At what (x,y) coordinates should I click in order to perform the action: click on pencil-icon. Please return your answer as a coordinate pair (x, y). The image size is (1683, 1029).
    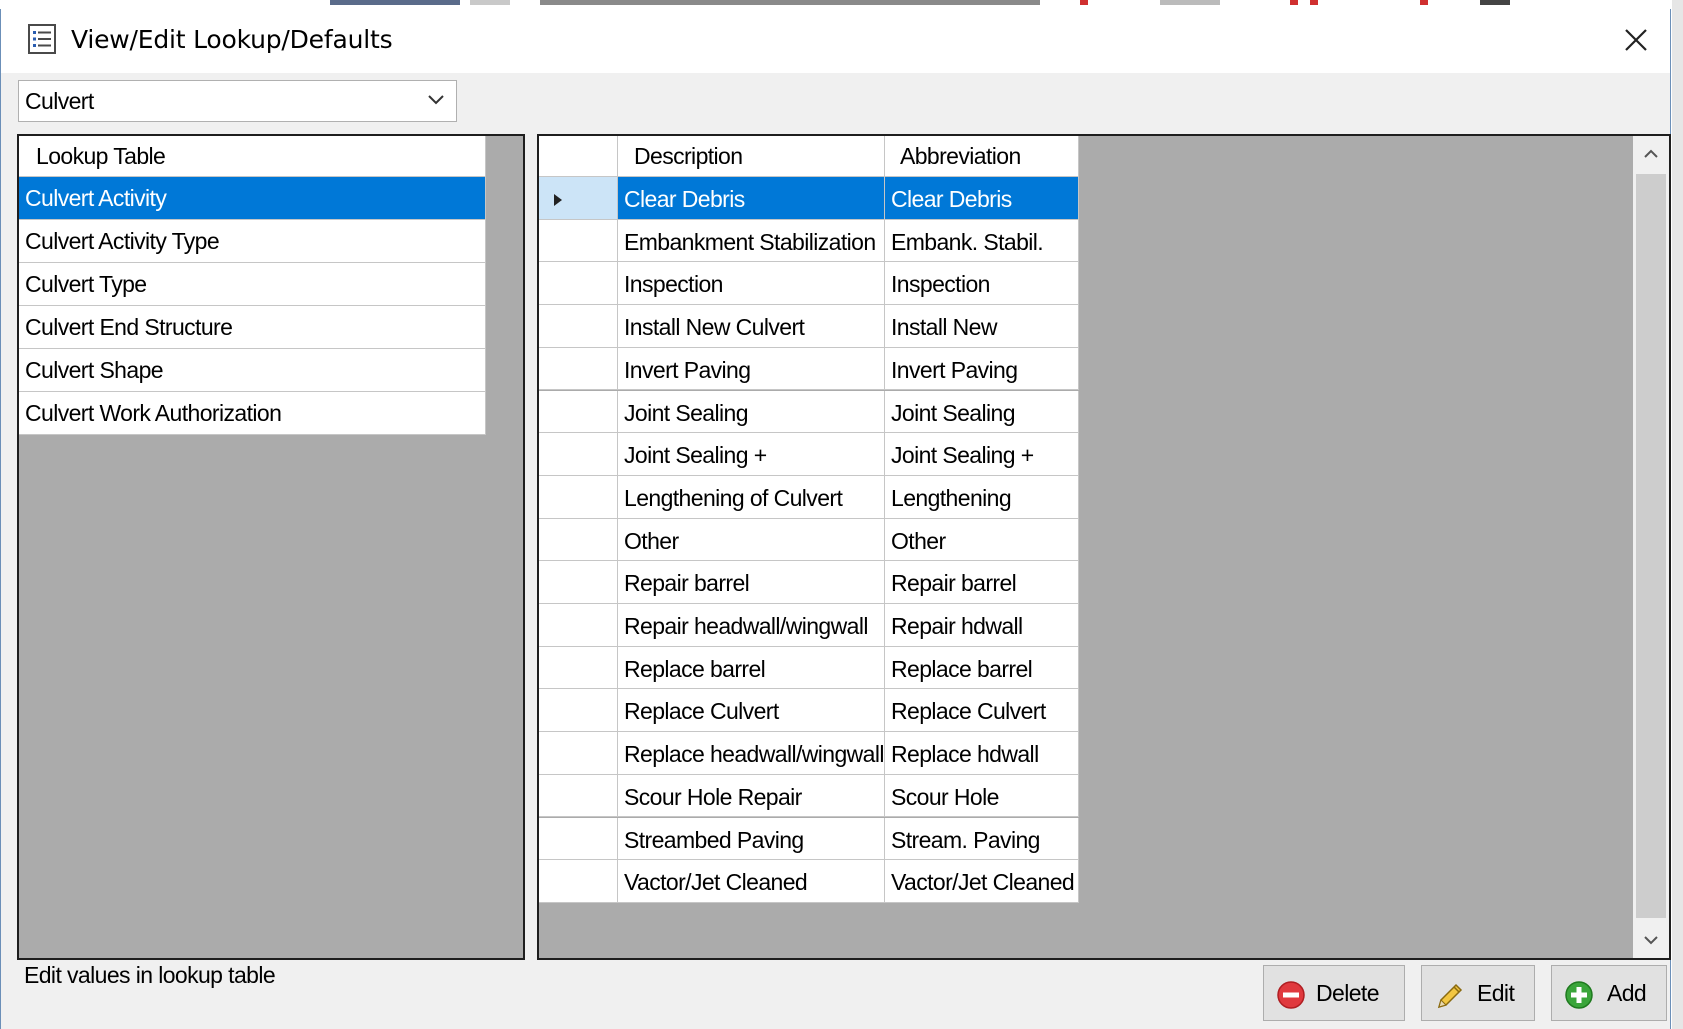
    Looking at the image, I should click on (1450, 996).